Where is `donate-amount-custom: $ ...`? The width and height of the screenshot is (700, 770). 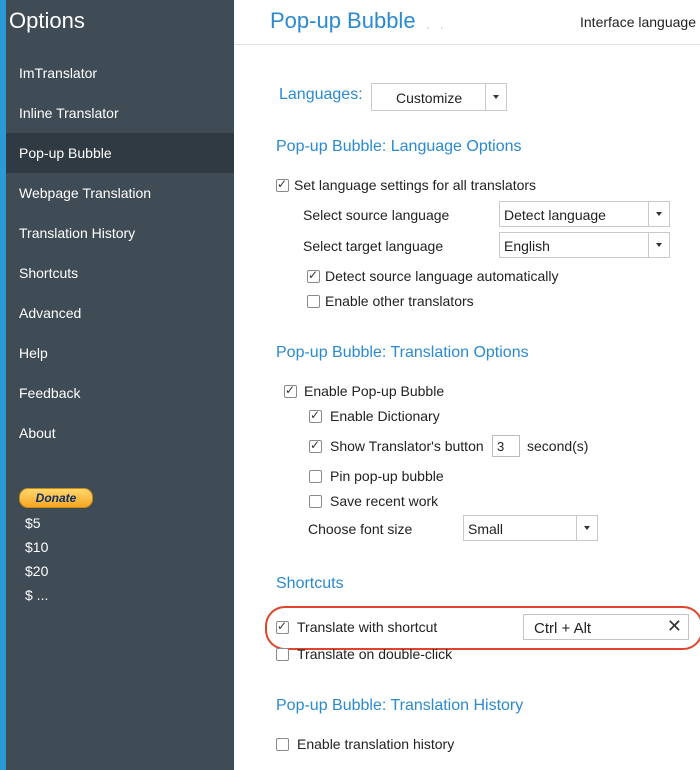 donate-amount-custom: $ ... is located at coordinates (36, 595).